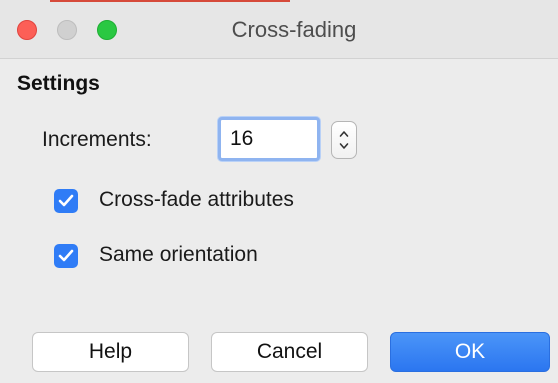 This screenshot has width=558, height=383. Describe the element at coordinates (289, 352) in the screenshot. I see `cancel-button: Cancel` at that location.